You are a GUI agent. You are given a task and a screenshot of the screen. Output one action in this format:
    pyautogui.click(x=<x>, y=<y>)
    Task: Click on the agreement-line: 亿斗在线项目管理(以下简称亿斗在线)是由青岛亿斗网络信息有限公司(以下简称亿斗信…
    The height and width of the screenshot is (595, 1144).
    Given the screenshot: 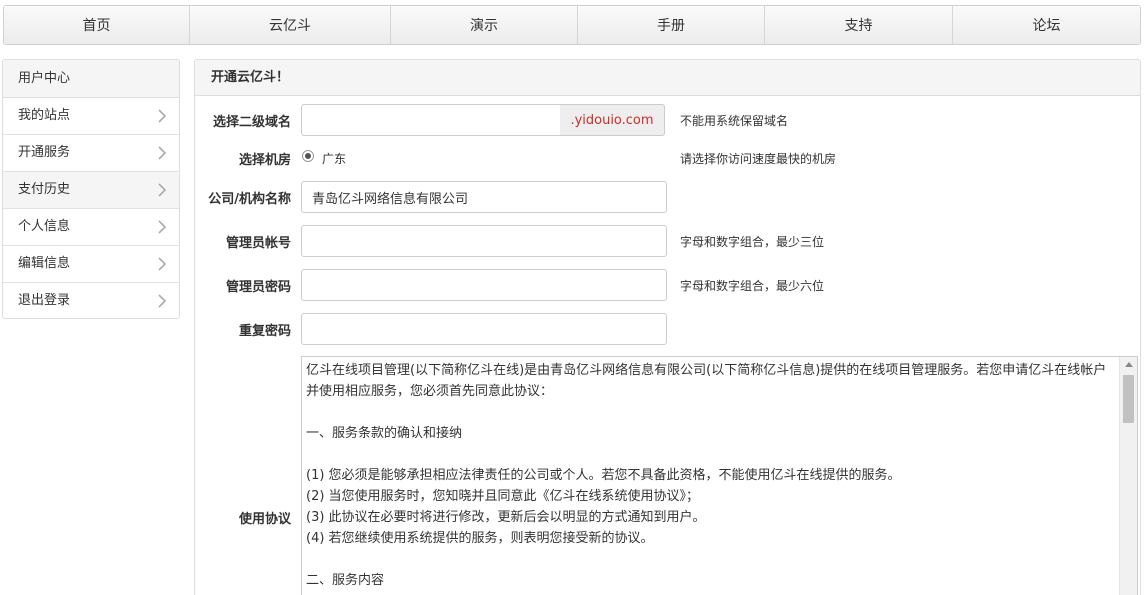 What is the action you would take?
    pyautogui.click(x=706, y=381)
    